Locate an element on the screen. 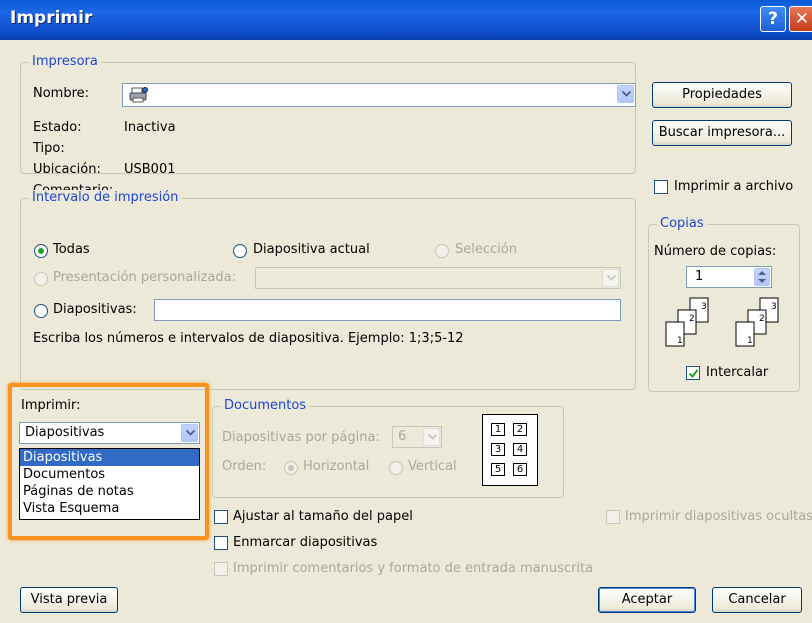  copies-count-label: Número de copias: is located at coordinates (715, 251).